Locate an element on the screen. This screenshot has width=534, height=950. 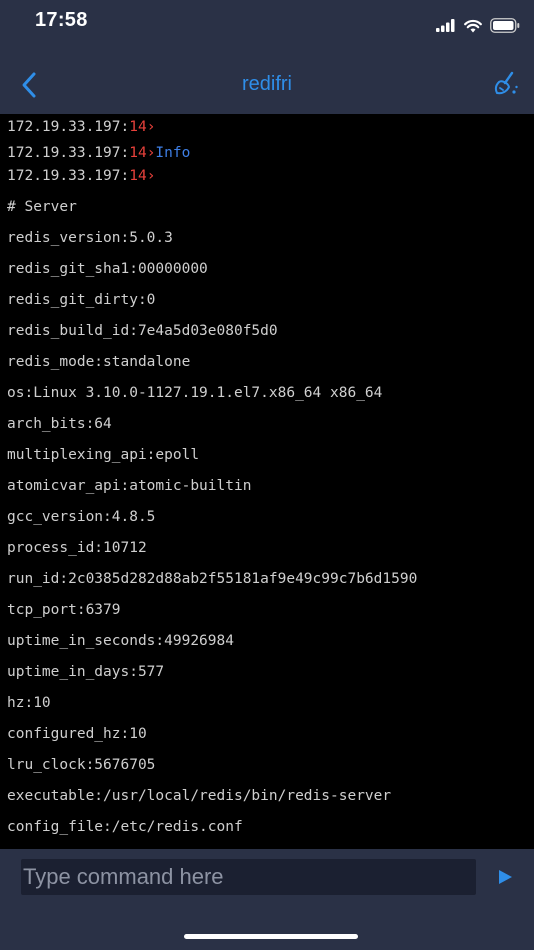
output-line: tcp_port:6379 is located at coordinates (64, 610).